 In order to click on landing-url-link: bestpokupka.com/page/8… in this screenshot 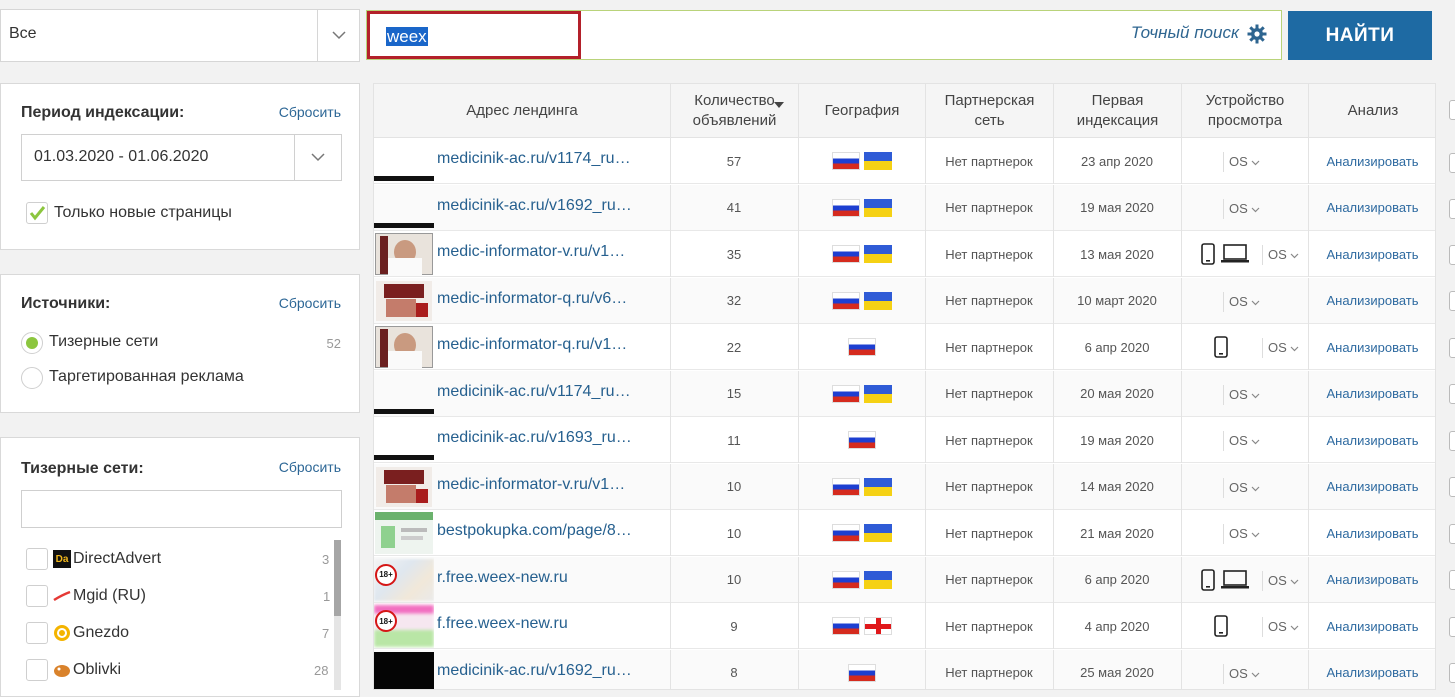, I will do `click(534, 531)`.